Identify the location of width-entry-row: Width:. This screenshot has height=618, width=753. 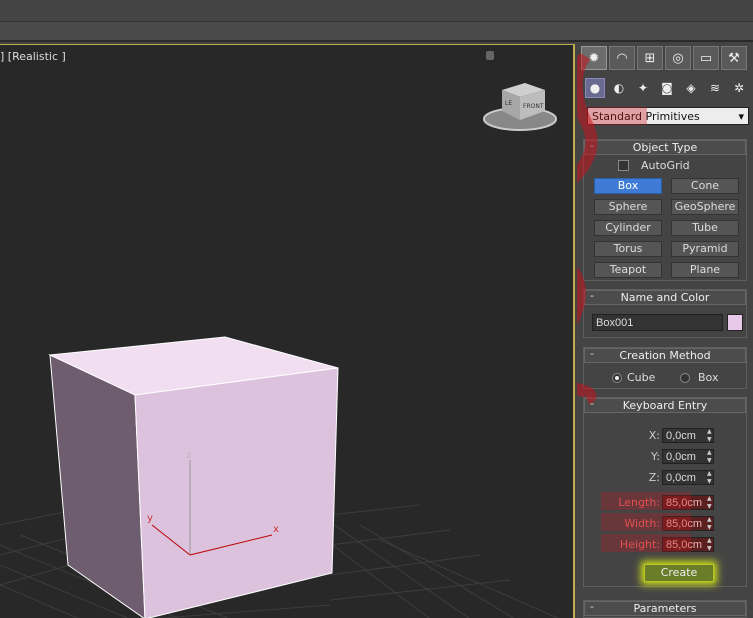
(649, 523).